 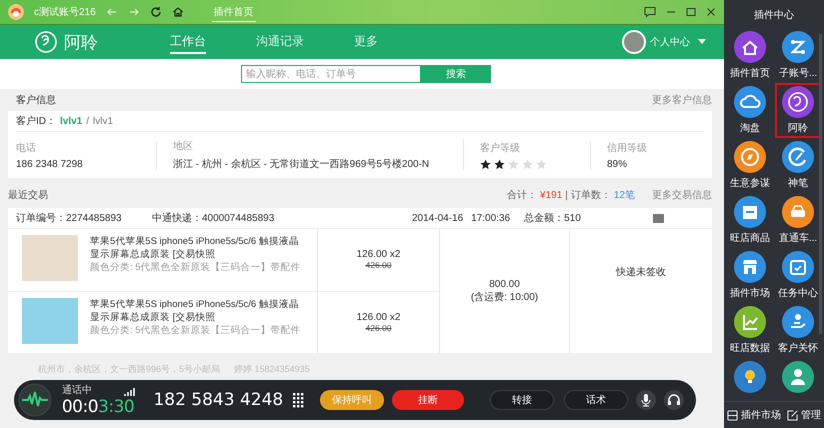 What do you see at coordinates (658, 218) in the screenshot?
I see `square-icon` at bounding box center [658, 218].